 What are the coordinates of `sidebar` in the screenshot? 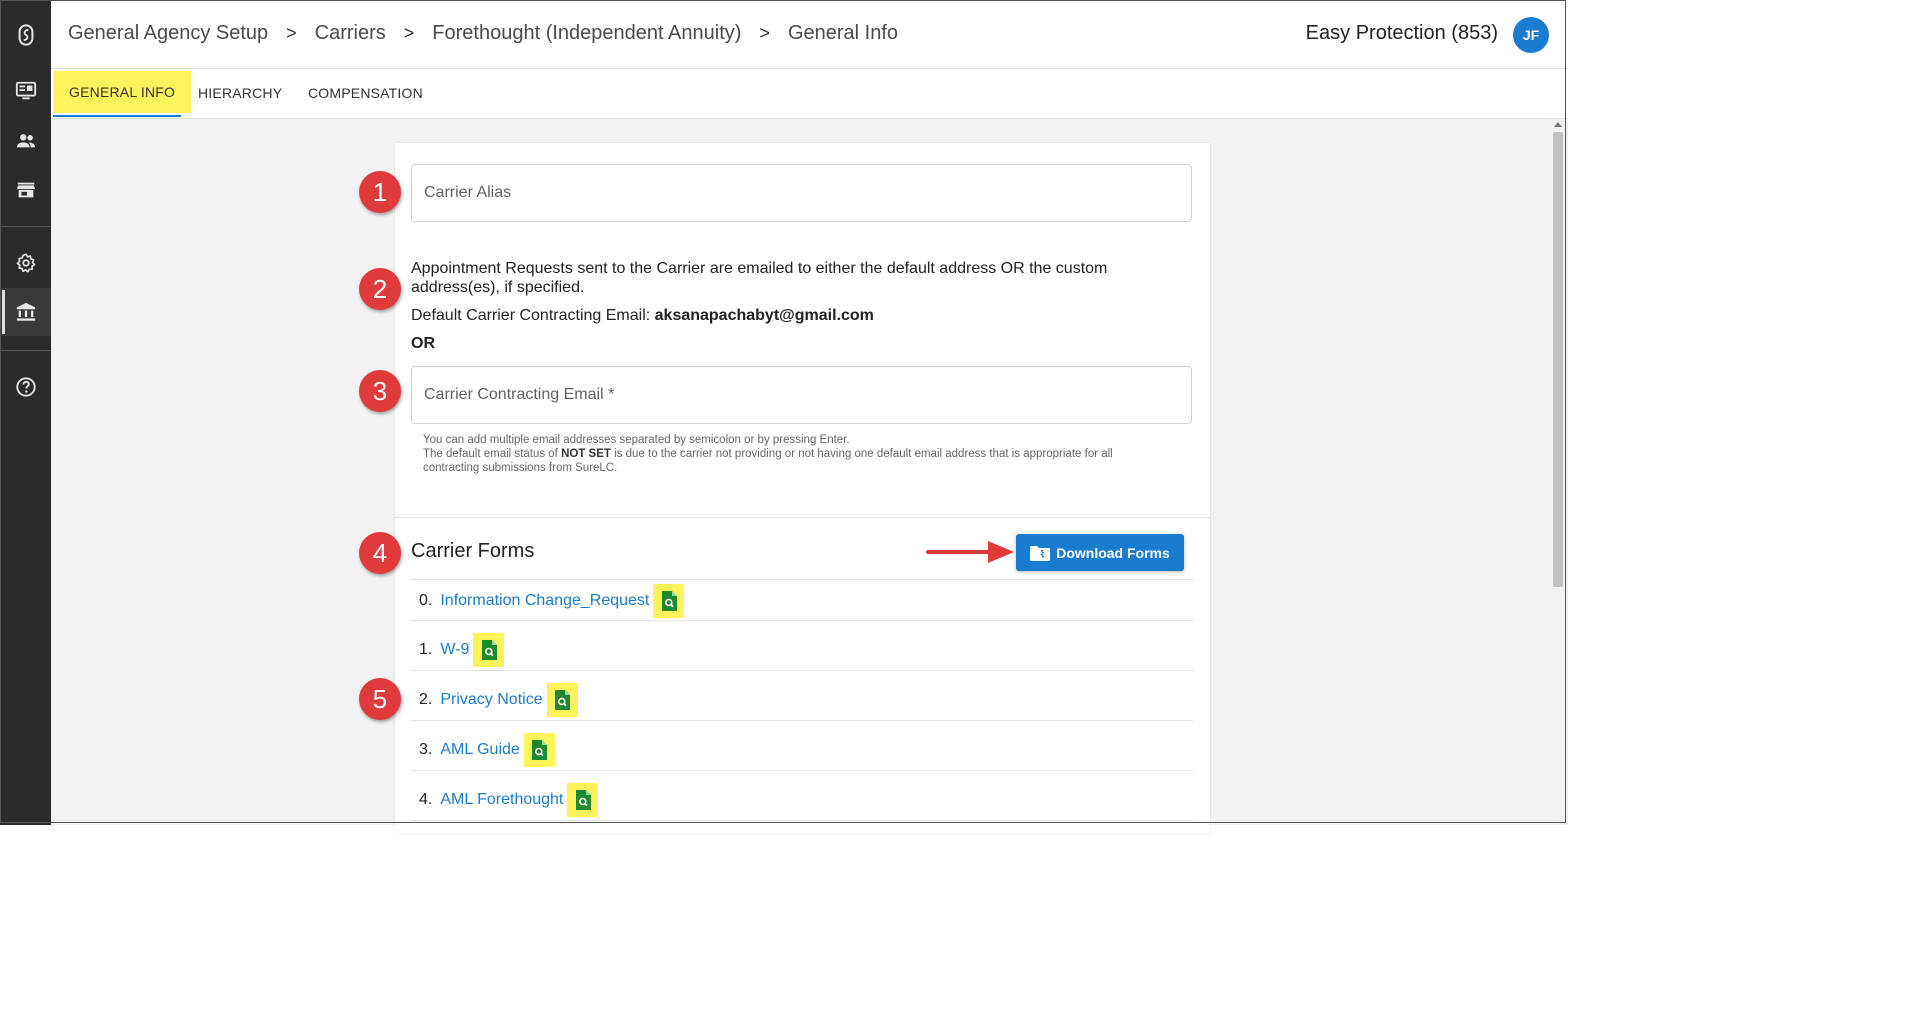 It's located at (25, 412).